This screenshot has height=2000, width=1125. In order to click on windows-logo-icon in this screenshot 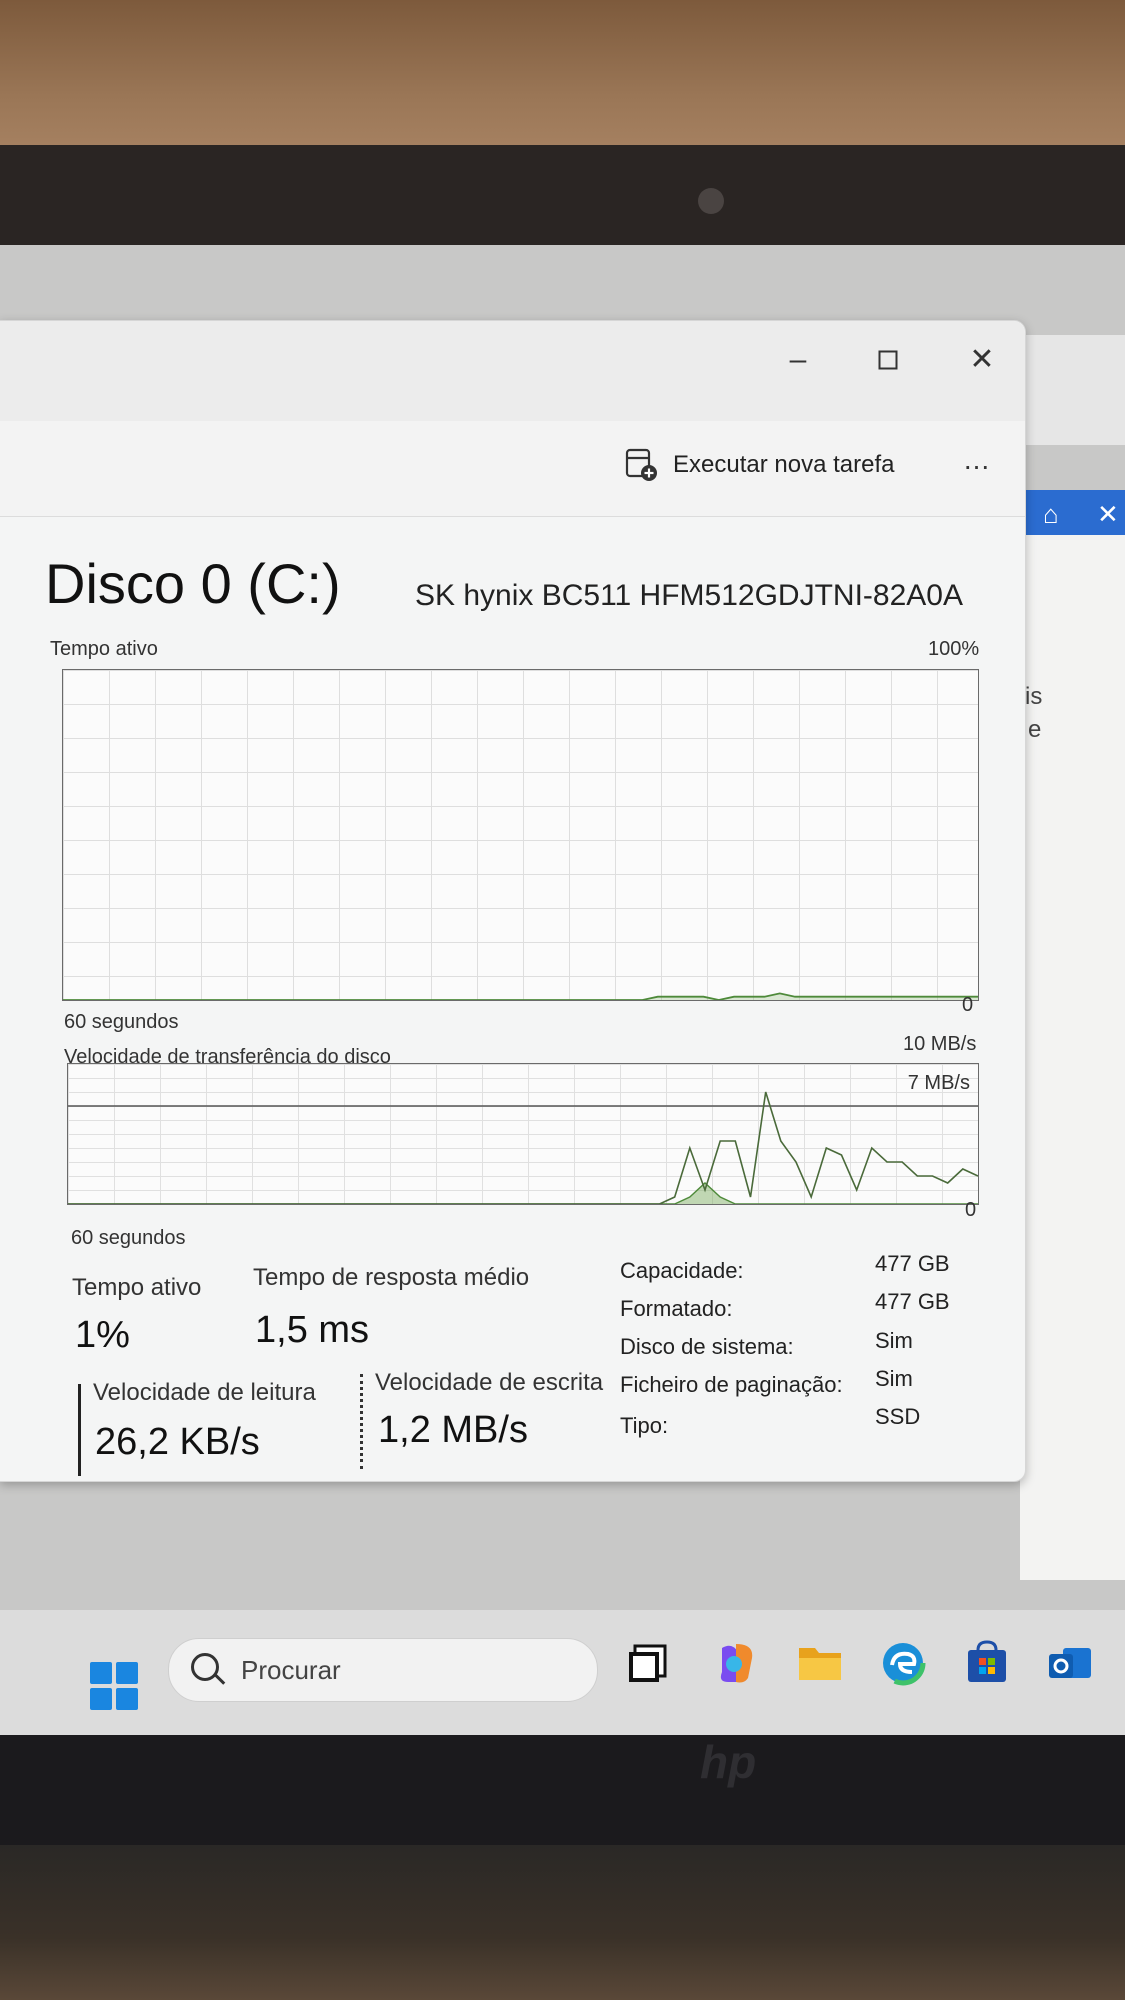, I will do `click(101, 1673)`.